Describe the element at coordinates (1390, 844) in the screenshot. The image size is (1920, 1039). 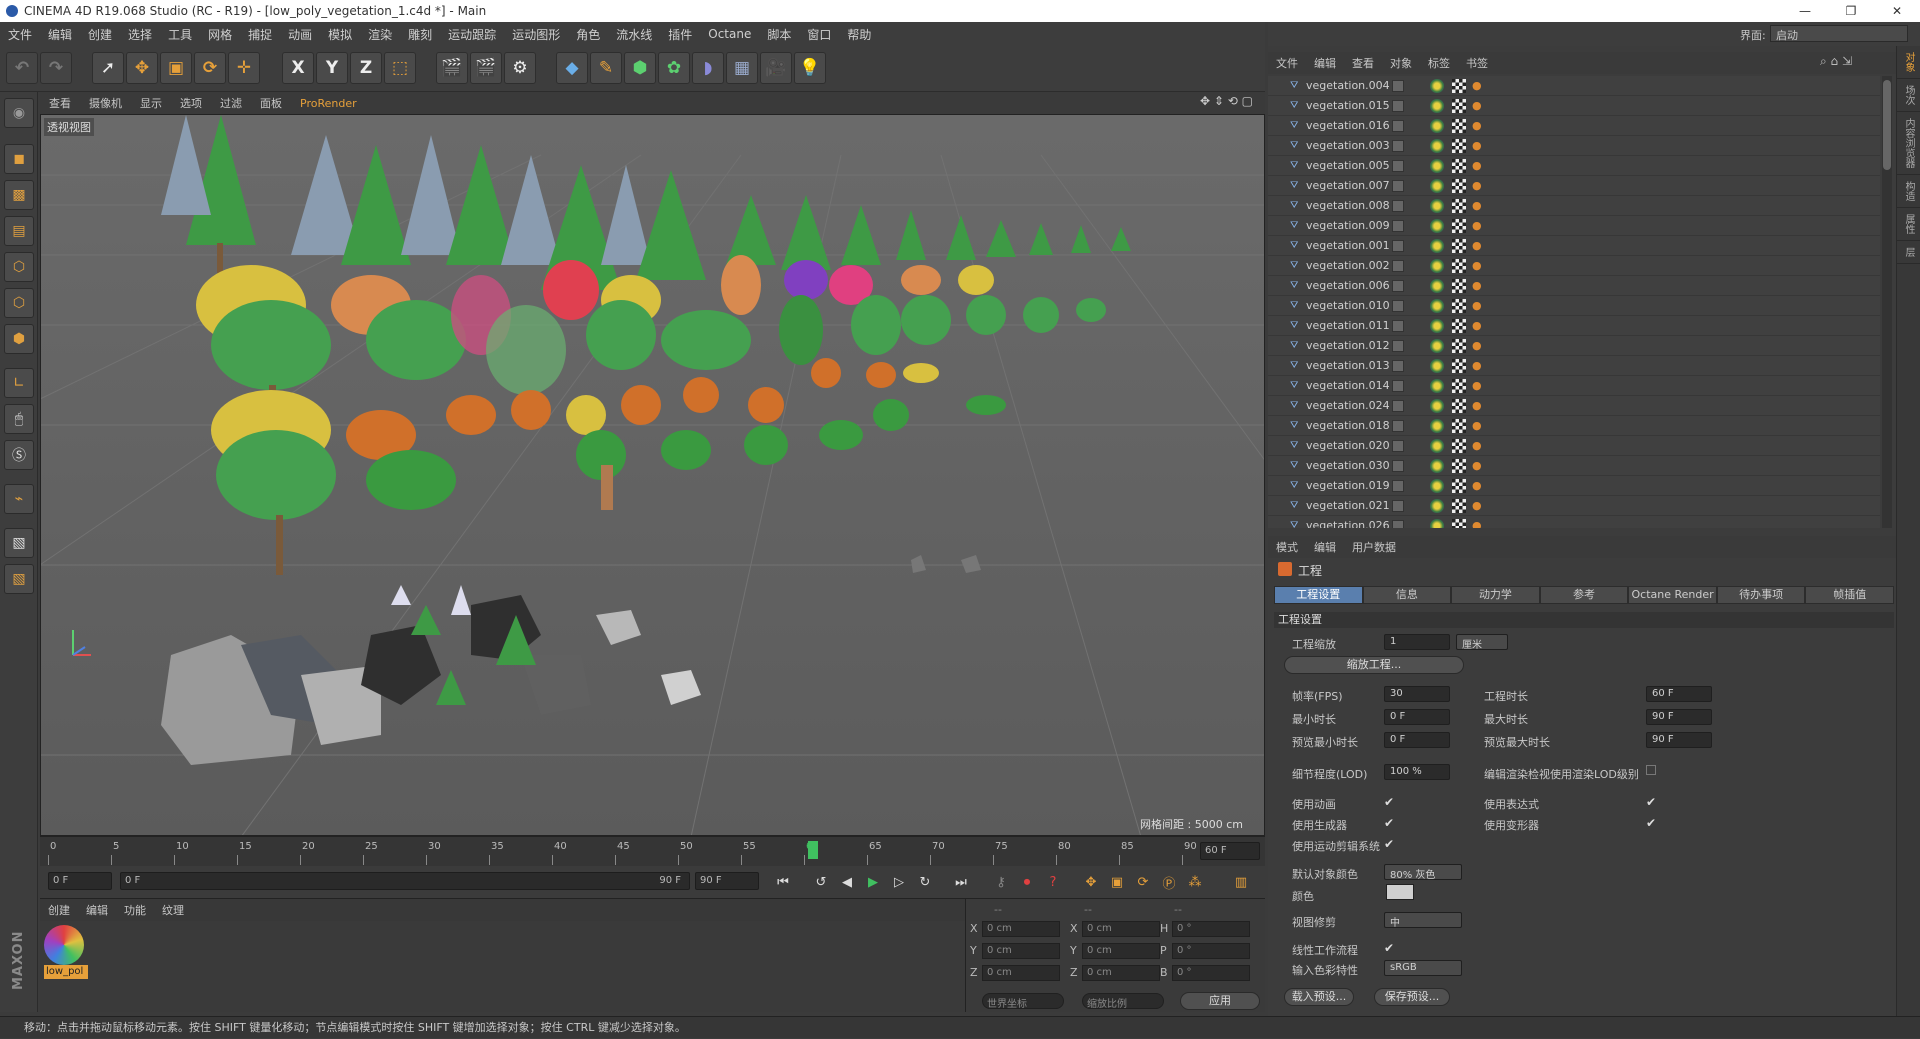
I see `use-motion-checkbox: ✔` at that location.